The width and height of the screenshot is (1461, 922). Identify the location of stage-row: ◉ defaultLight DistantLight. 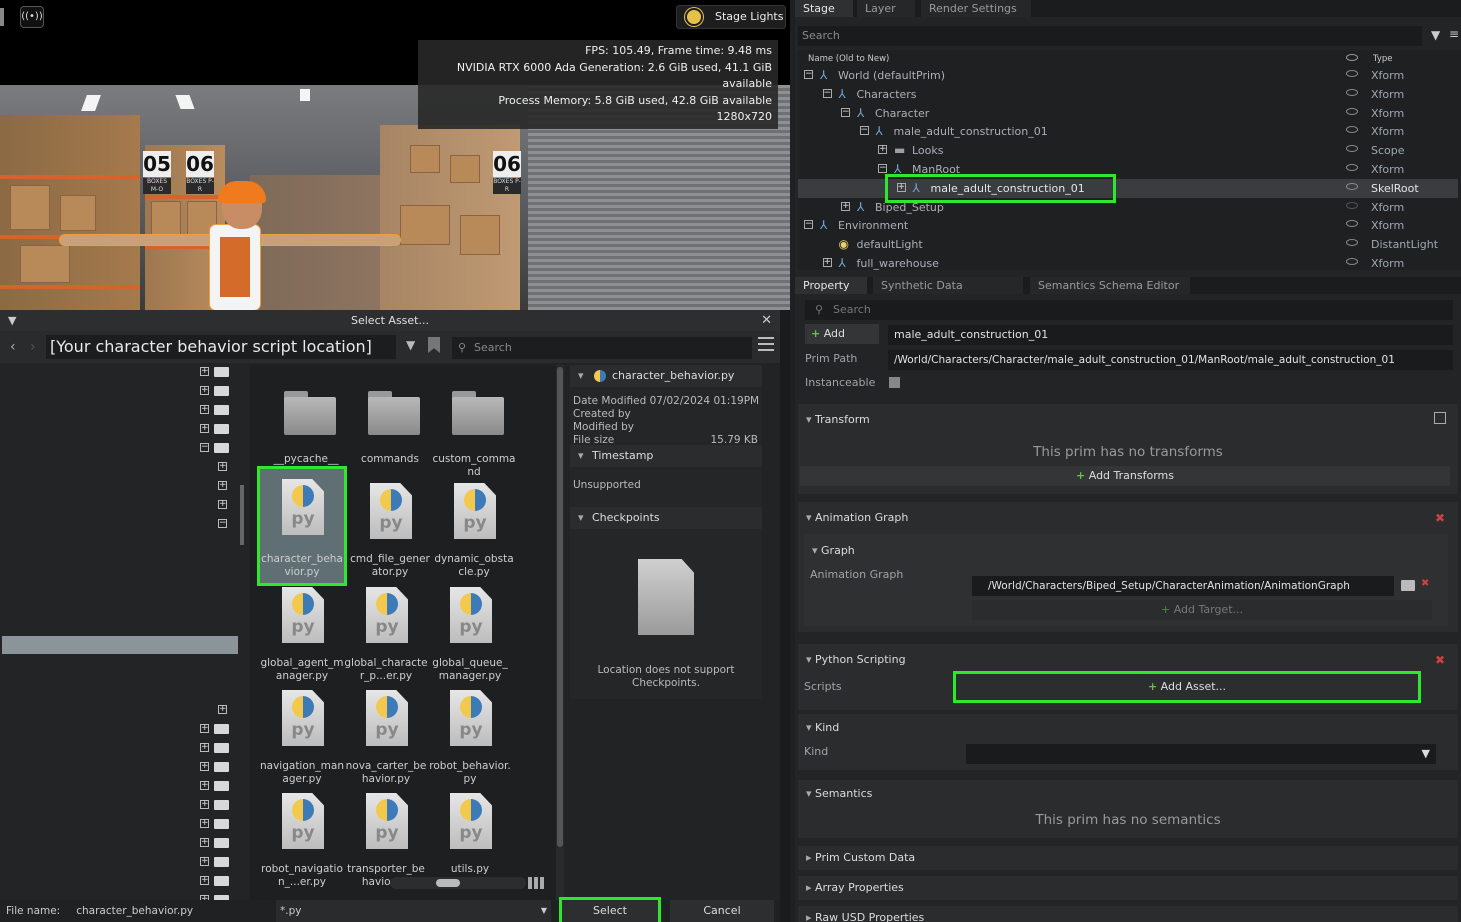
(1128, 244).